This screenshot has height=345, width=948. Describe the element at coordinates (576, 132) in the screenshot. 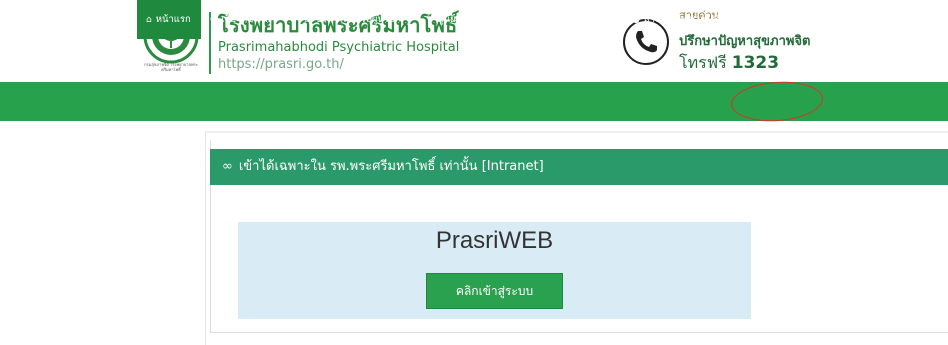

I see `content-top-border` at that location.